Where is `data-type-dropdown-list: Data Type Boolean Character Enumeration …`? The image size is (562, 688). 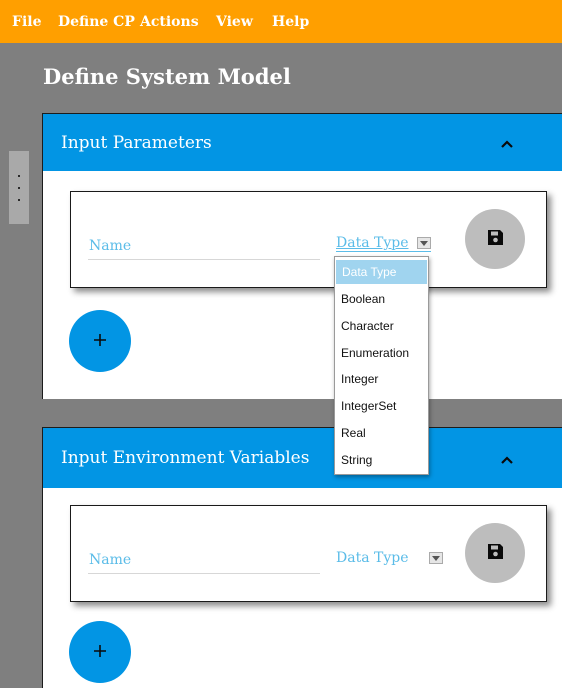 data-type-dropdown-list: Data Type Boolean Character Enumeration … is located at coordinates (381, 365).